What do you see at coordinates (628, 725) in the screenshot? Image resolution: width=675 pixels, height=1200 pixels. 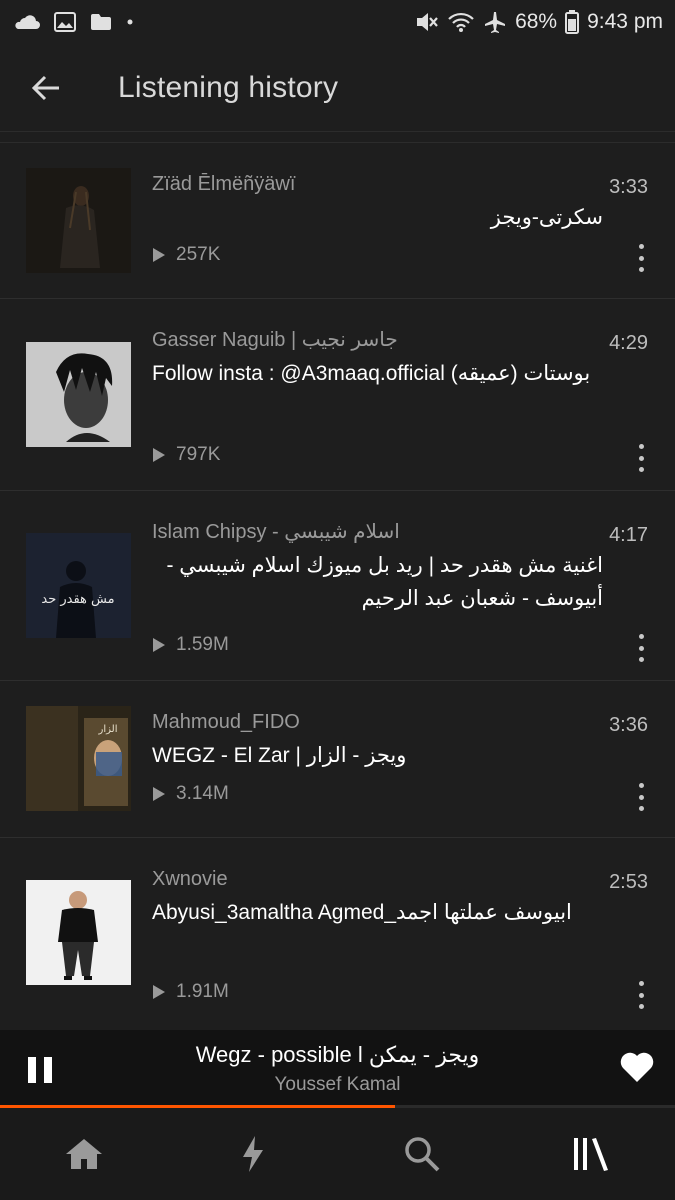 I see `track-duration: 3:36` at bounding box center [628, 725].